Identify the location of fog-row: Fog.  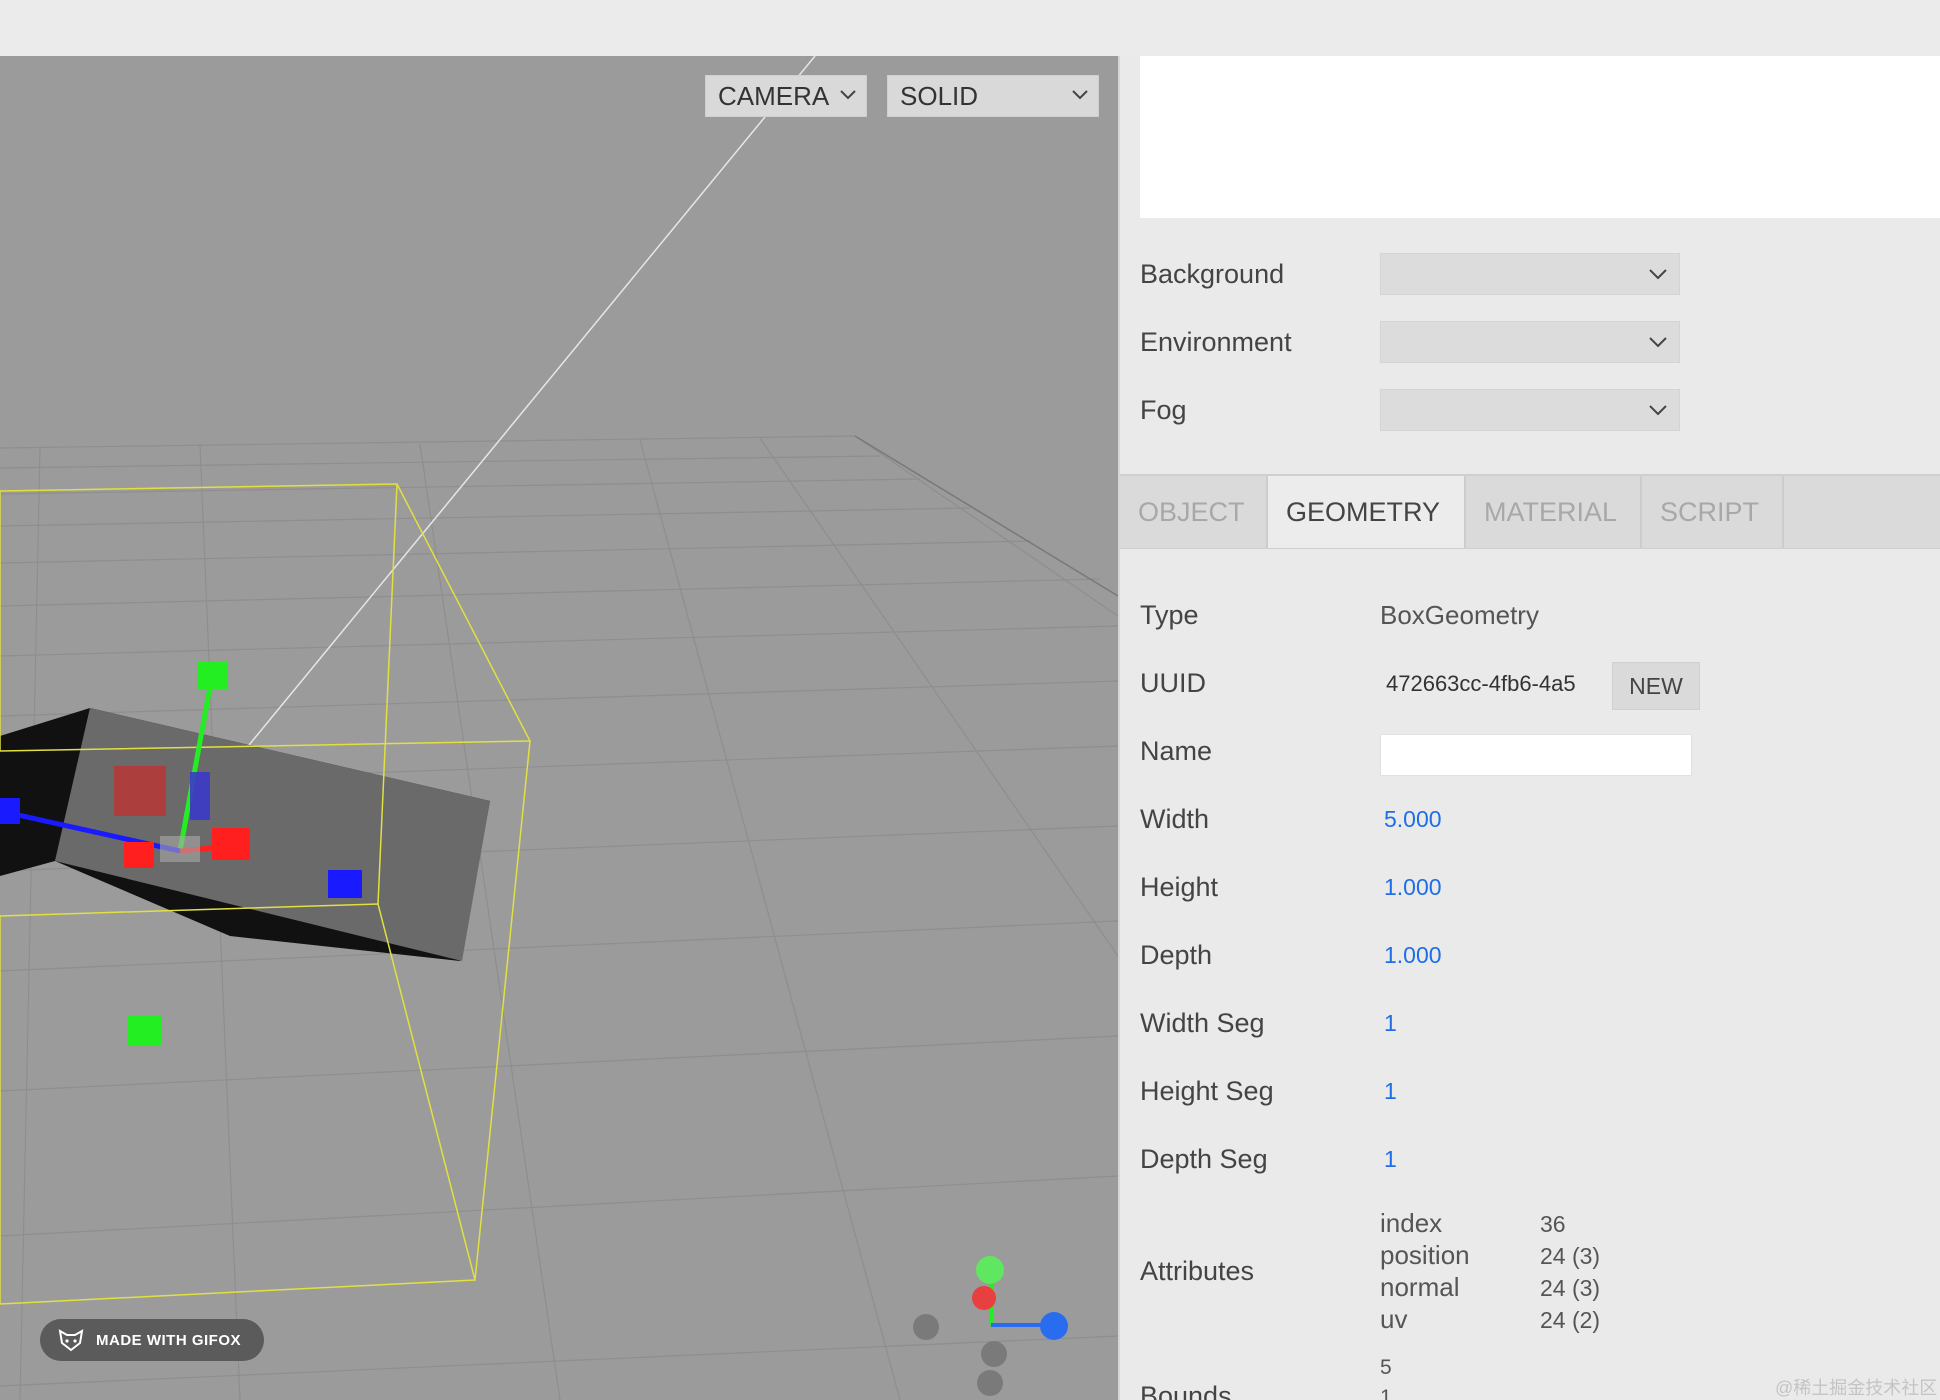
(1260, 410).